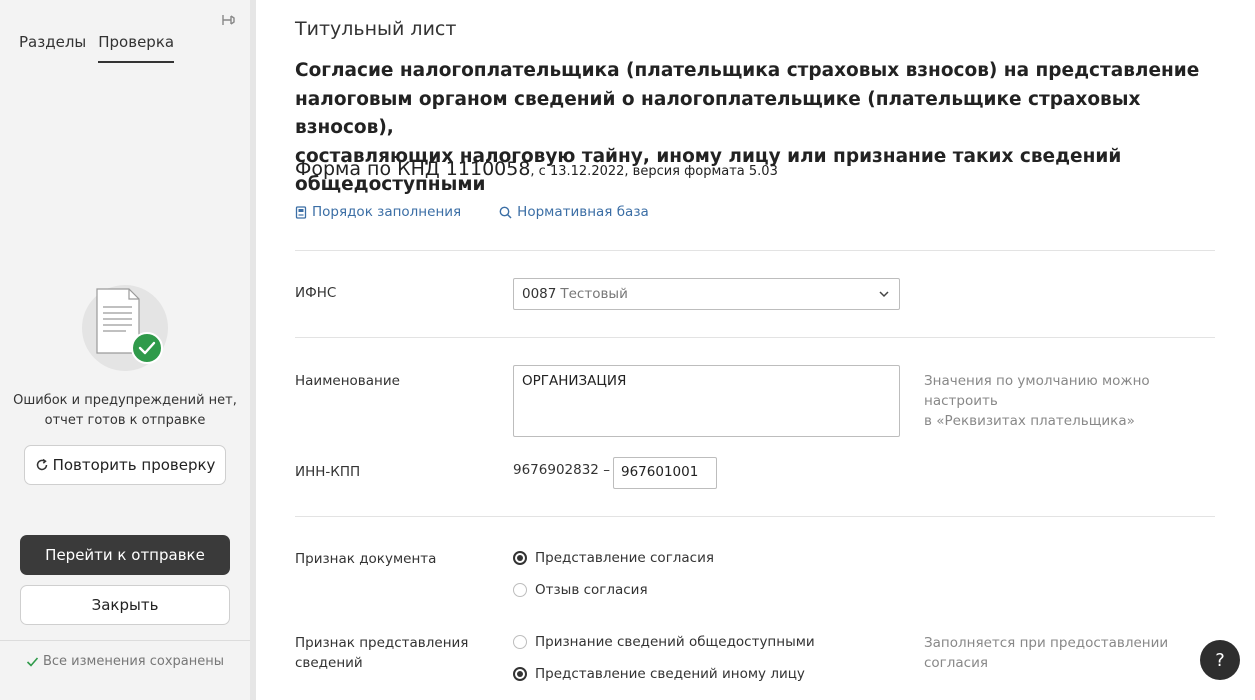  Describe the element at coordinates (125, 555) in the screenshot. I see `go-to-send-button: Перейти к отправке` at that location.